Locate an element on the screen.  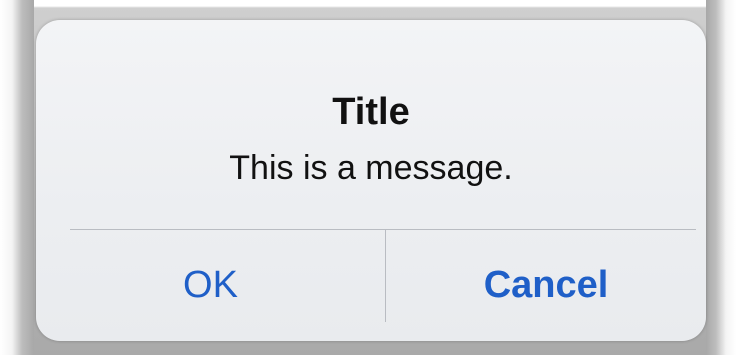
alert-title: Title is located at coordinates (371, 112).